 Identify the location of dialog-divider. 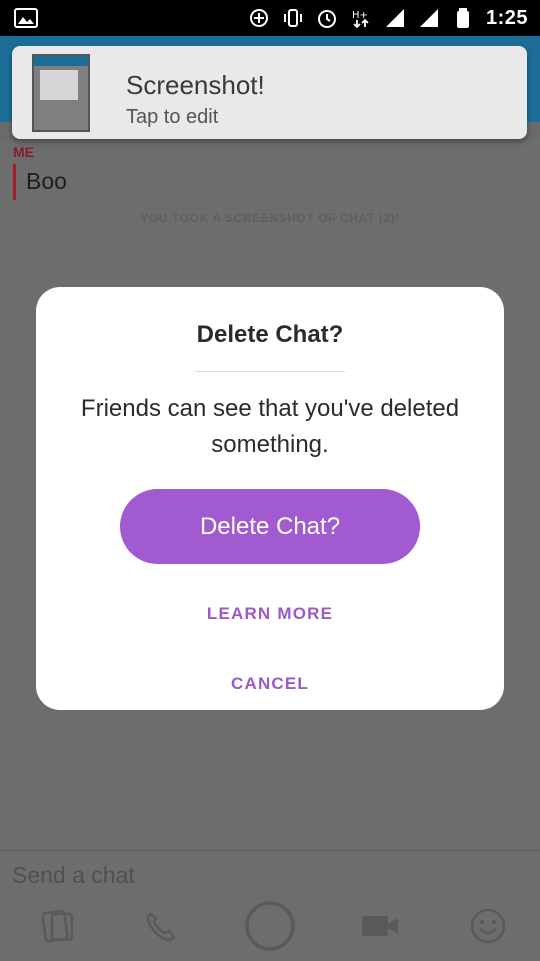
(270, 371).